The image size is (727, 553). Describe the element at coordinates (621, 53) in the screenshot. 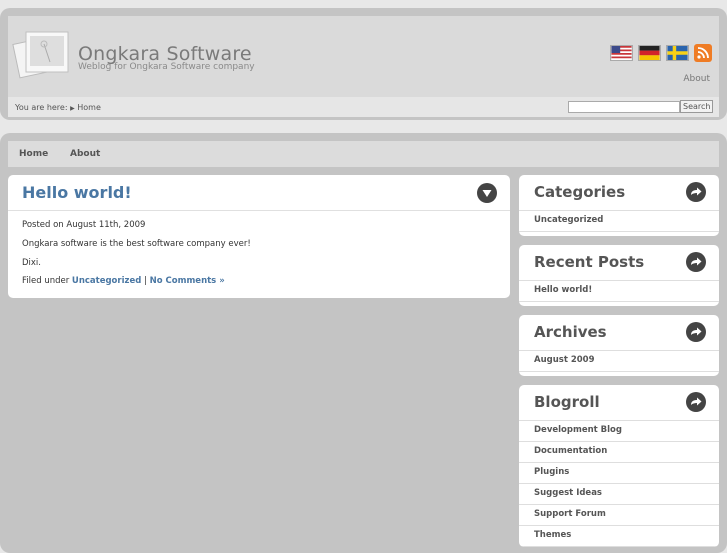

I see `us-flag-icon` at that location.